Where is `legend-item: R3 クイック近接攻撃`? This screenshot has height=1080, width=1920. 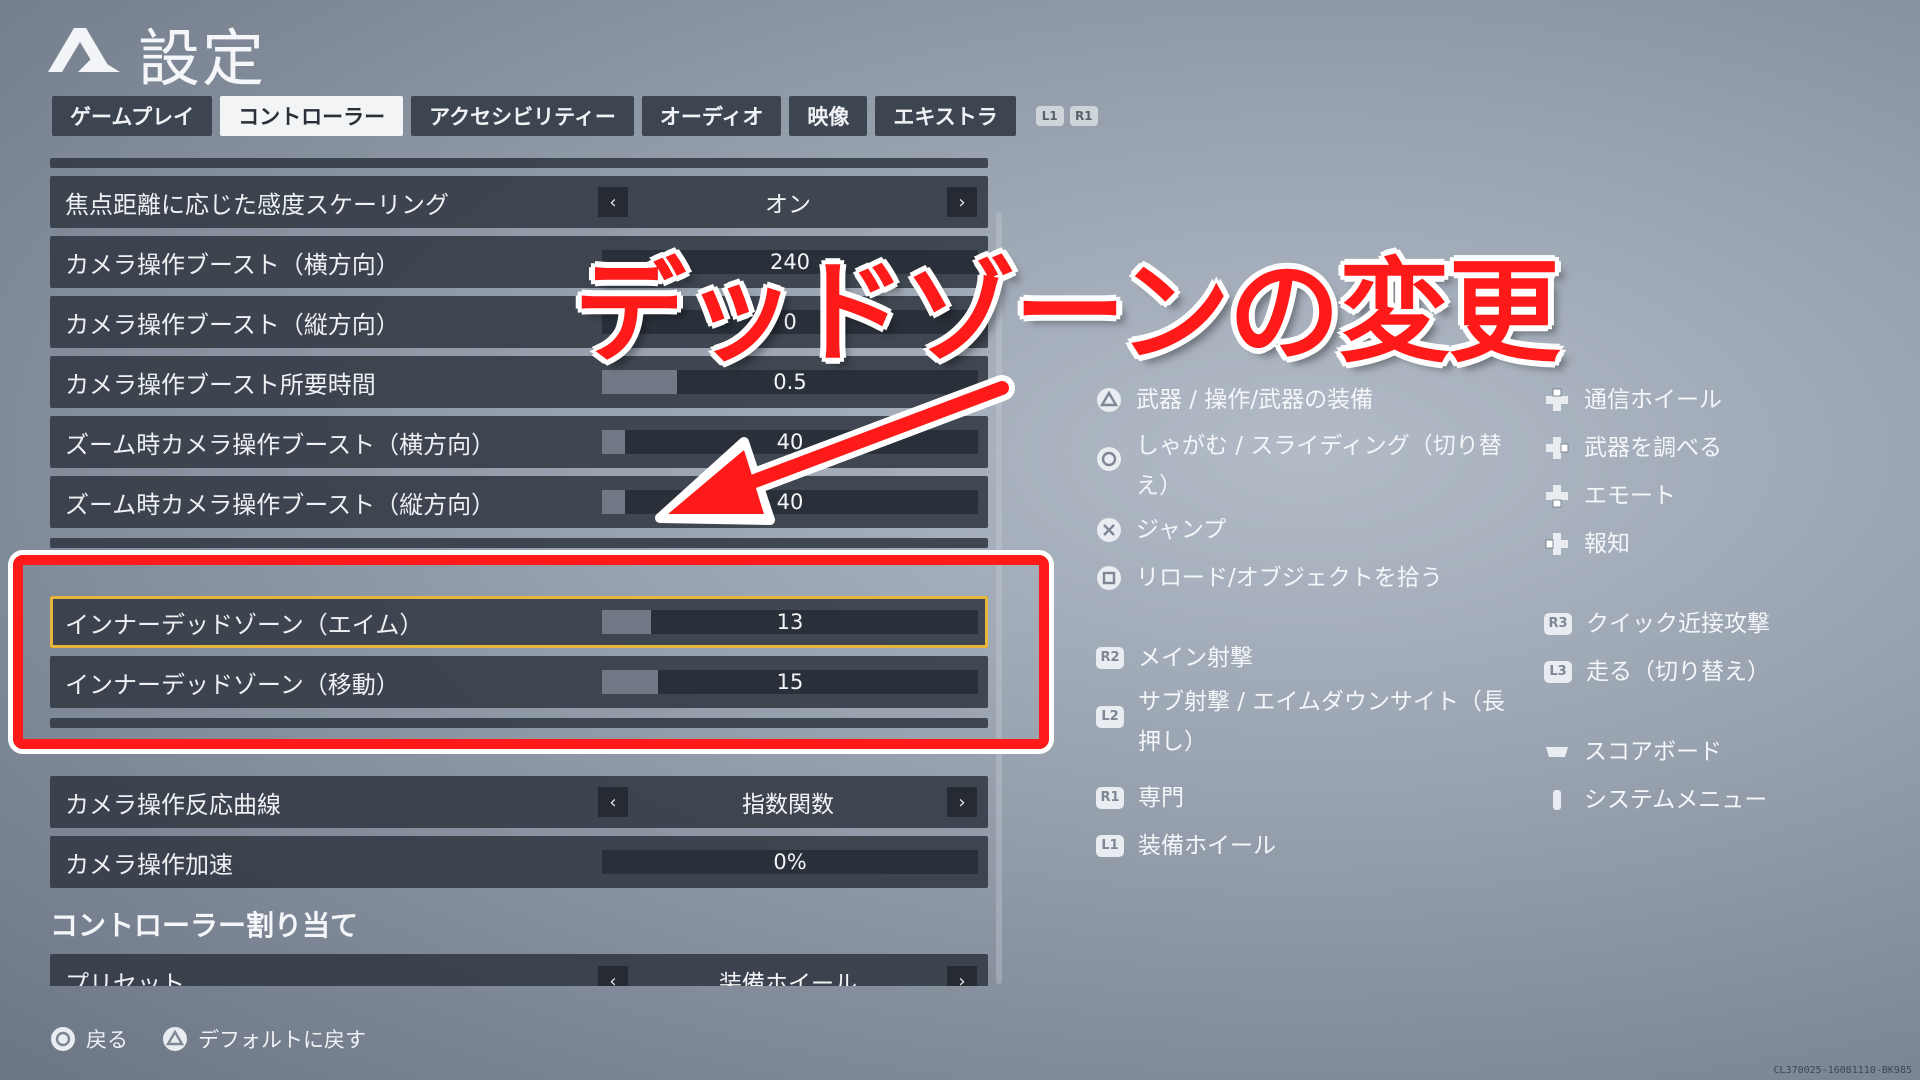
legend-item: R3 クイック近接攻撃 is located at coordinates (1720, 624).